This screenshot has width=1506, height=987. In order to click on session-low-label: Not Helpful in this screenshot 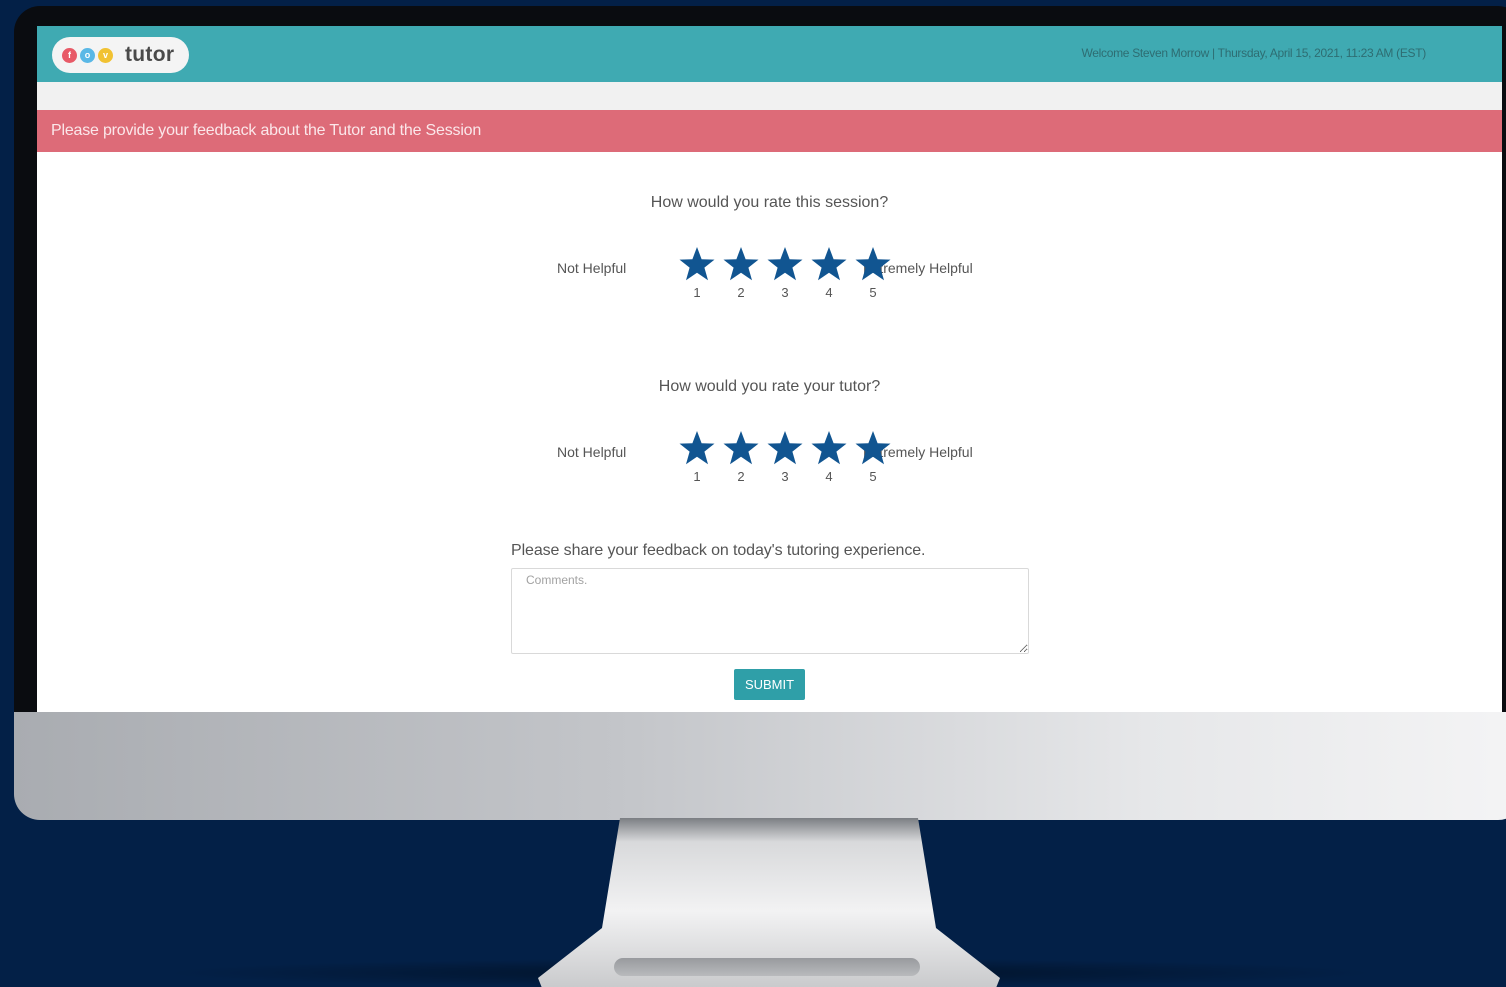, I will do `click(592, 268)`.